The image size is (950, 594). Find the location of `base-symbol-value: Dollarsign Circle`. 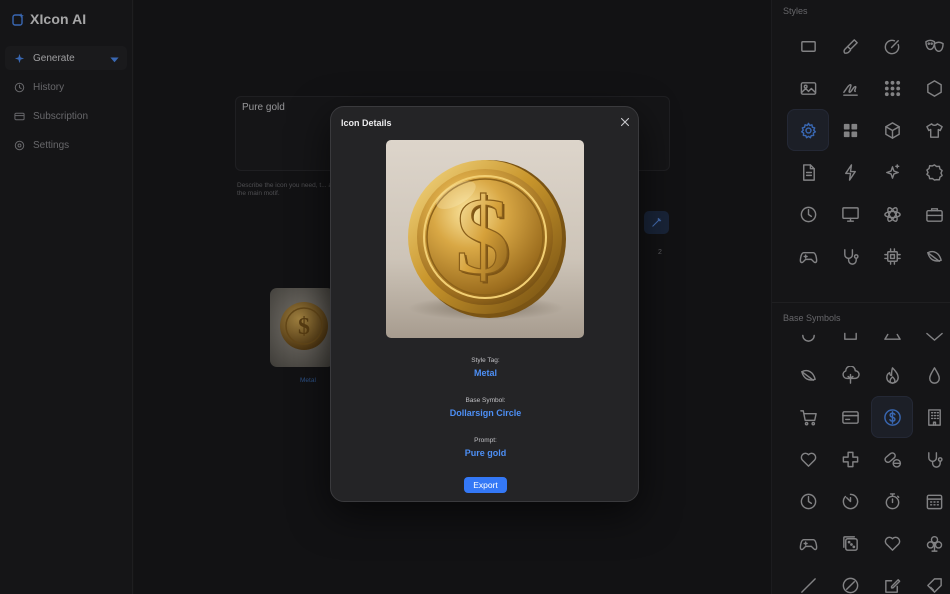

base-symbol-value: Dollarsign Circle is located at coordinates (485, 413).